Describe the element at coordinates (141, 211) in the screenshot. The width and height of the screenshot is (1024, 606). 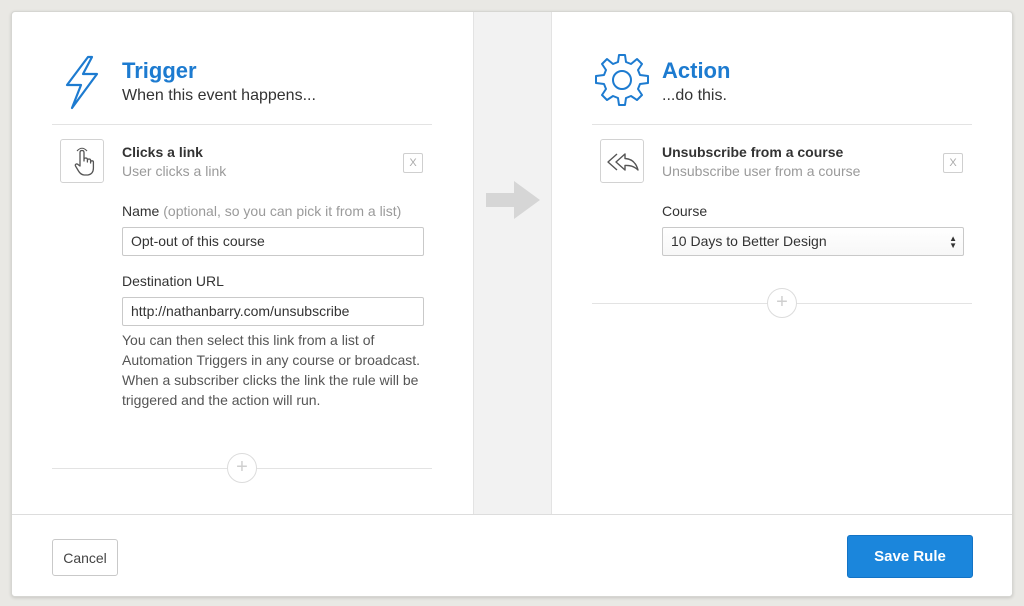
I see `name-label-text: Name` at that location.